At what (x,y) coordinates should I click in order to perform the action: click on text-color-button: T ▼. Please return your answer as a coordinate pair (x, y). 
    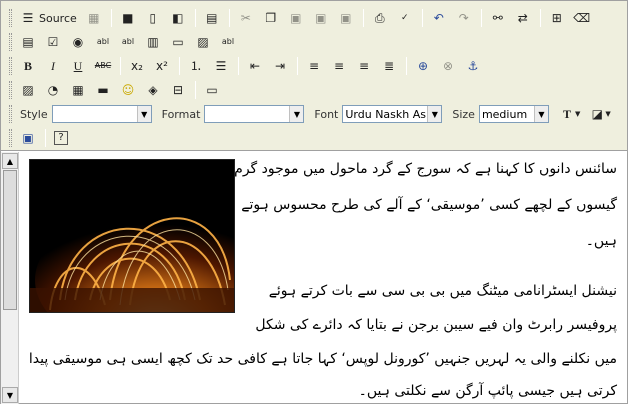
    Looking at the image, I should click on (569, 114).